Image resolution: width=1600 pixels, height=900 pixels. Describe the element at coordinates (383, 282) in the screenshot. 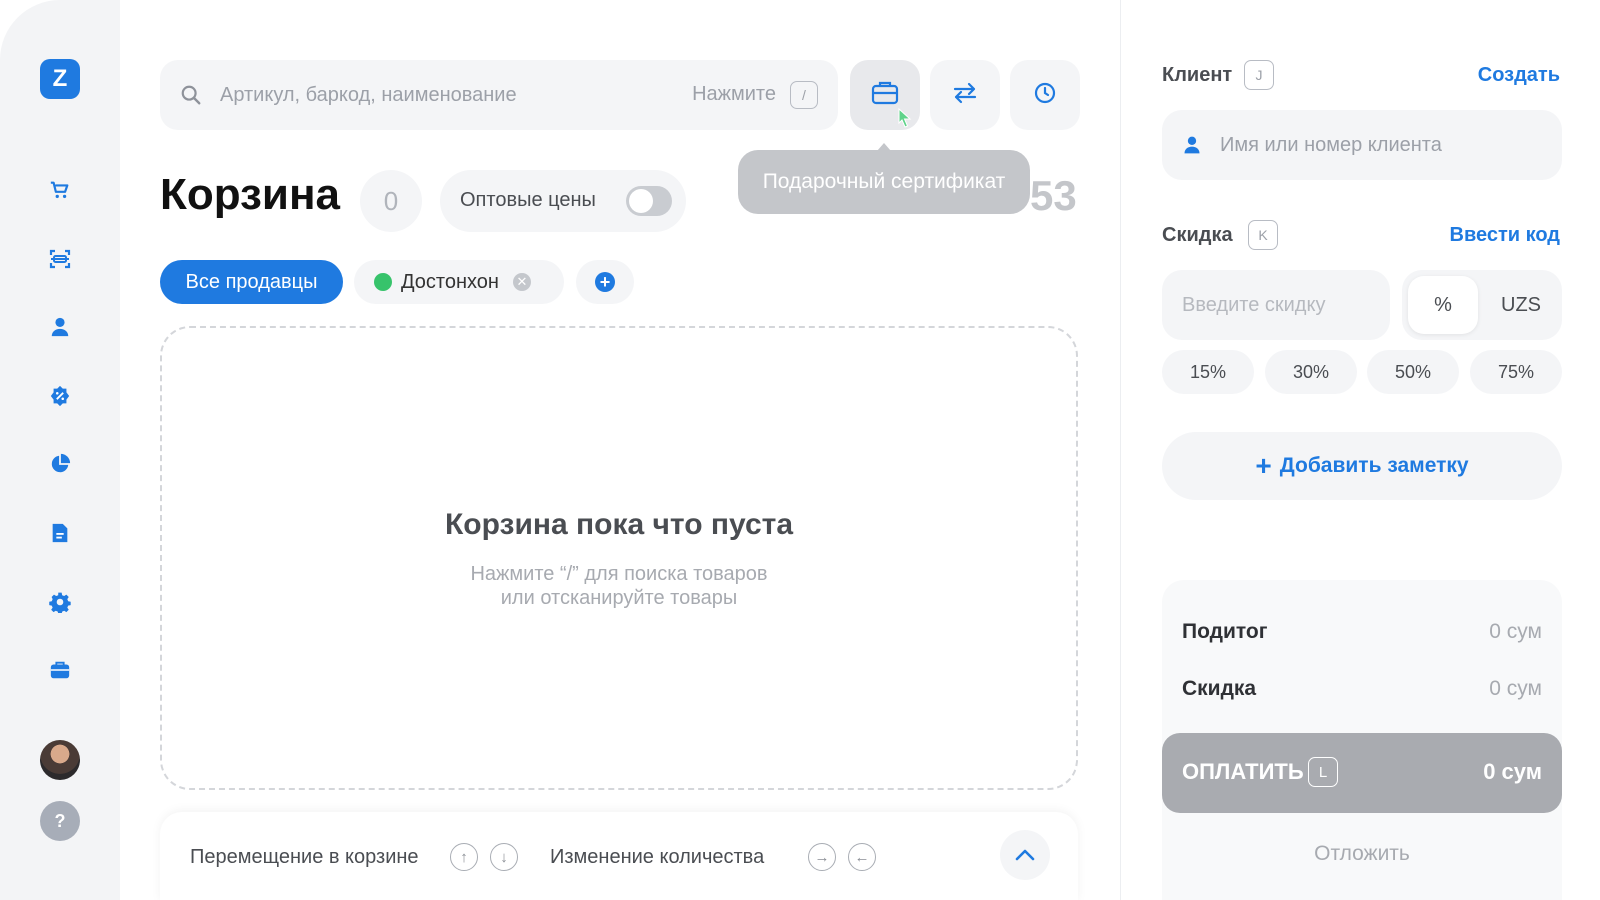

I see `seller-status-dot` at that location.